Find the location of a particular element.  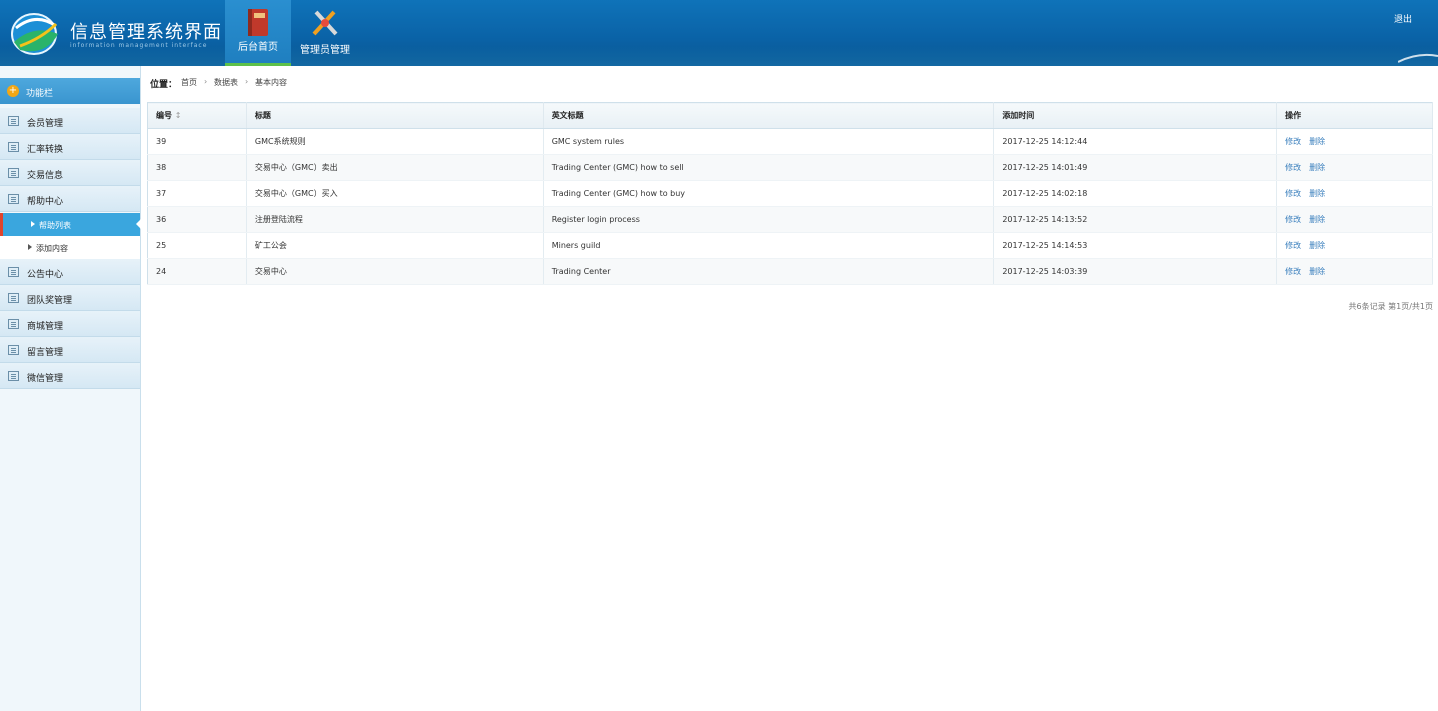

sidebar-item-help-center: 帮助中心 is located at coordinates (70, 199).